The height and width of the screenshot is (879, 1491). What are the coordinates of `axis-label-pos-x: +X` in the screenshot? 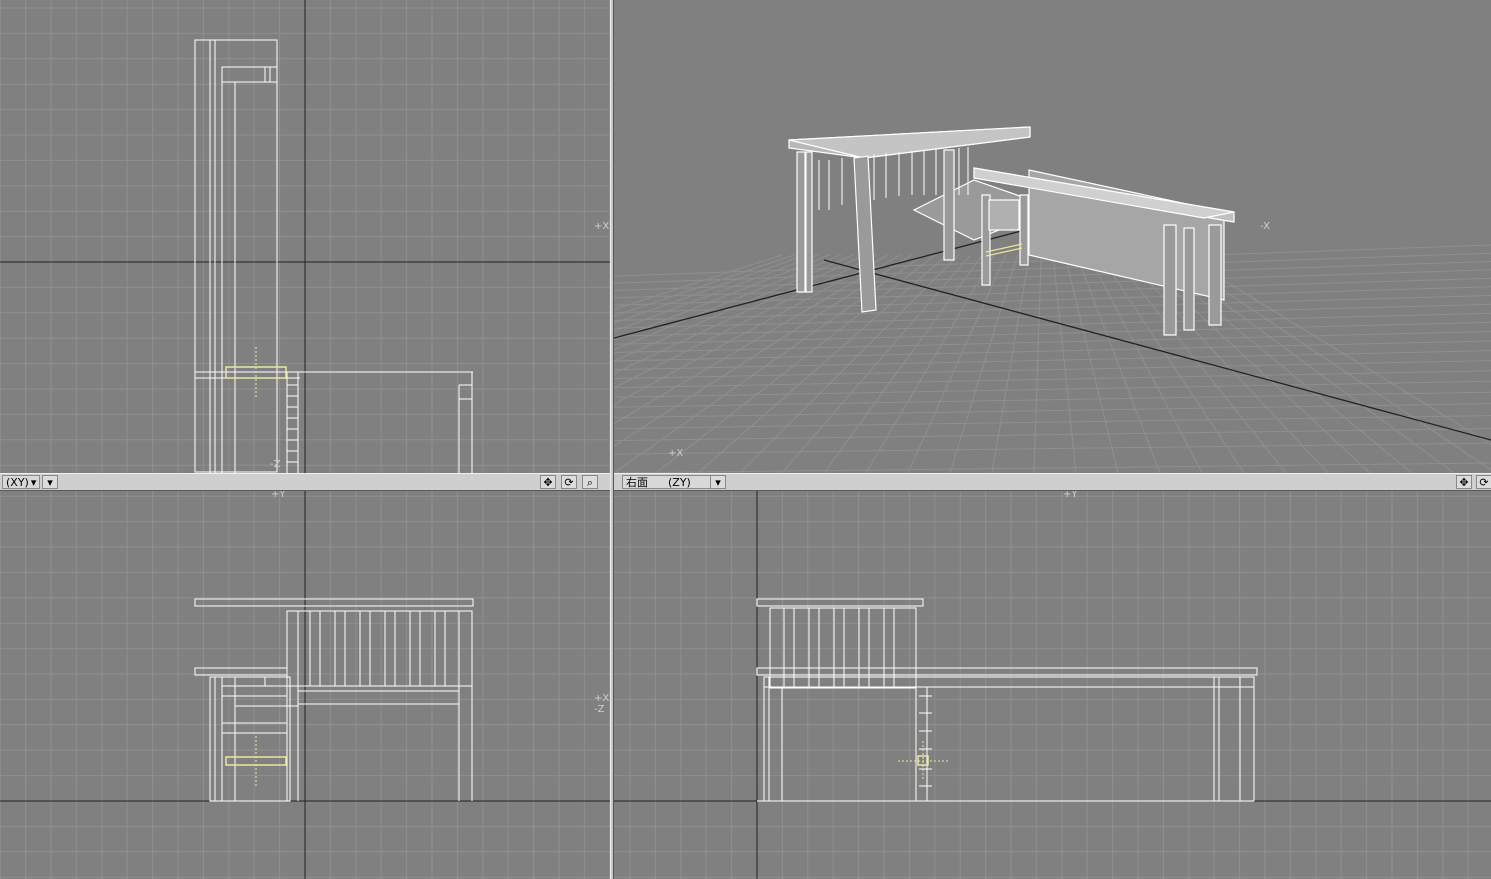 It's located at (676, 453).